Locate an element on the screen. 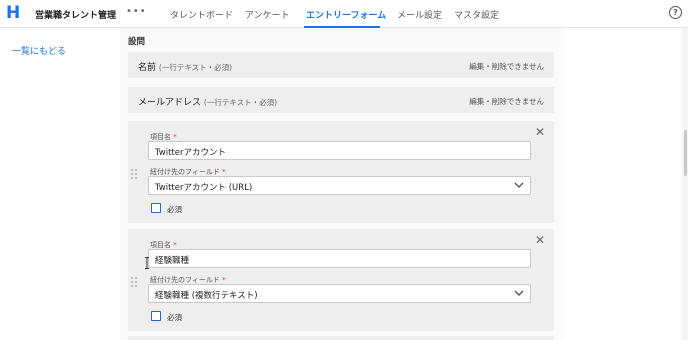 The image size is (688, 340). more-horizontal-icon: ••• is located at coordinates (136, 11).